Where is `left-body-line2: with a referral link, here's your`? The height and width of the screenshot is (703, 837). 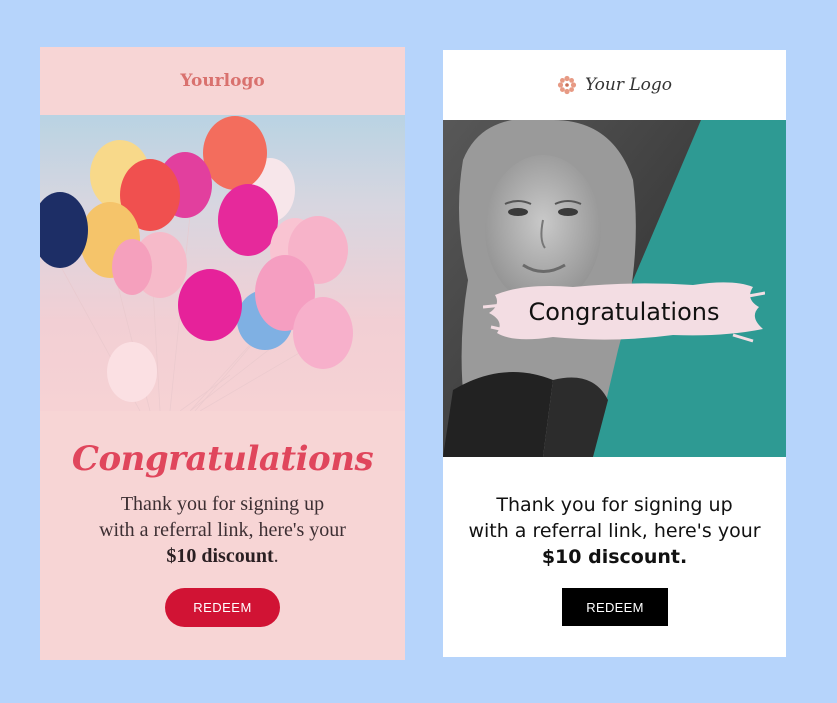
left-body-line2: with a referral link, here's your is located at coordinates (222, 530).